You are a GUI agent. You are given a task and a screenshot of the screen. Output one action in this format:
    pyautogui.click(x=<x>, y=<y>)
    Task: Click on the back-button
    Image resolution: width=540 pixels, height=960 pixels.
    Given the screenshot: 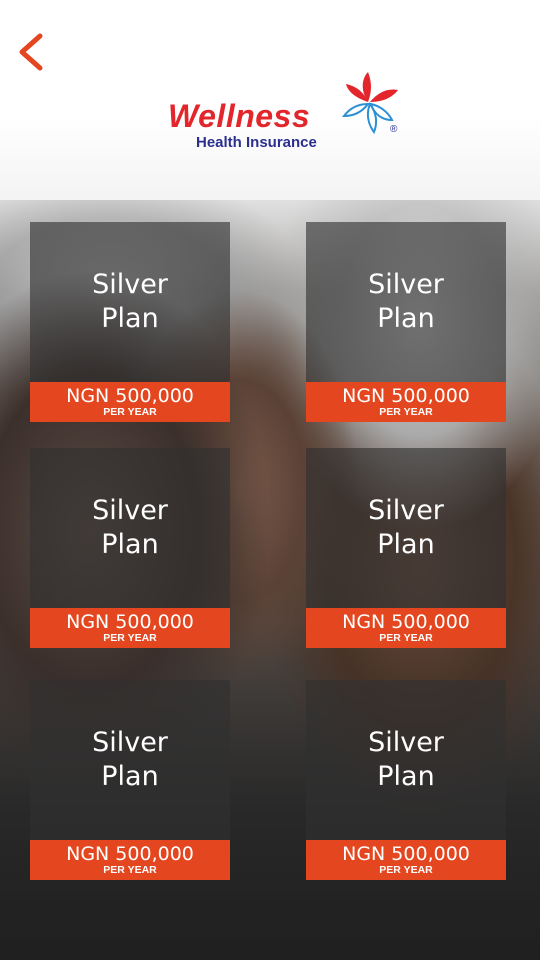 What is the action you would take?
    pyautogui.click(x=34, y=52)
    